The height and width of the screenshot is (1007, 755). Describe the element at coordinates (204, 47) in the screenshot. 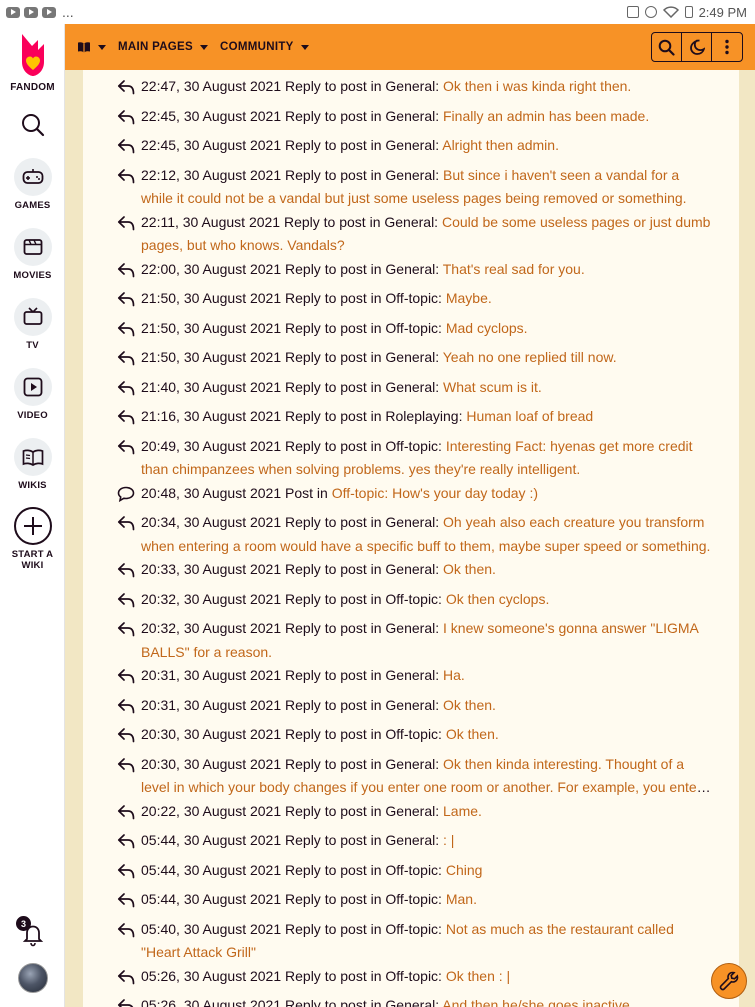

I see `chevron-down-icon` at that location.